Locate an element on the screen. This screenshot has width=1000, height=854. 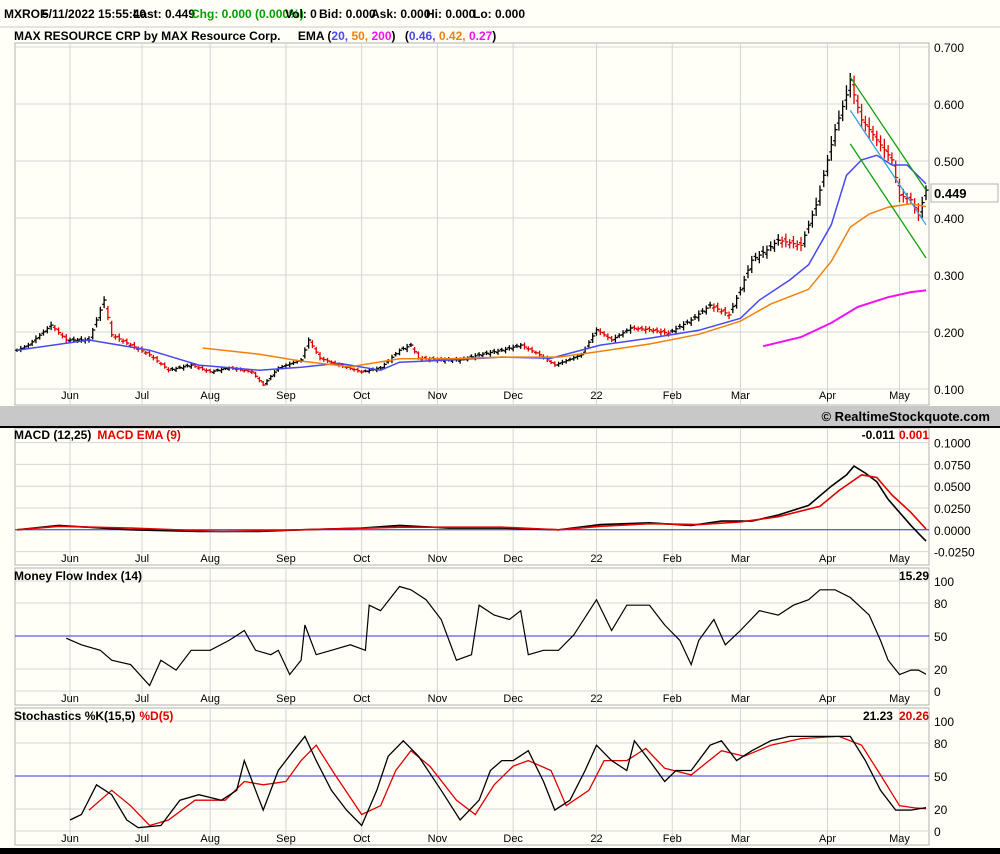
price-y-tick-label: 0.100 is located at coordinates (949, 390).